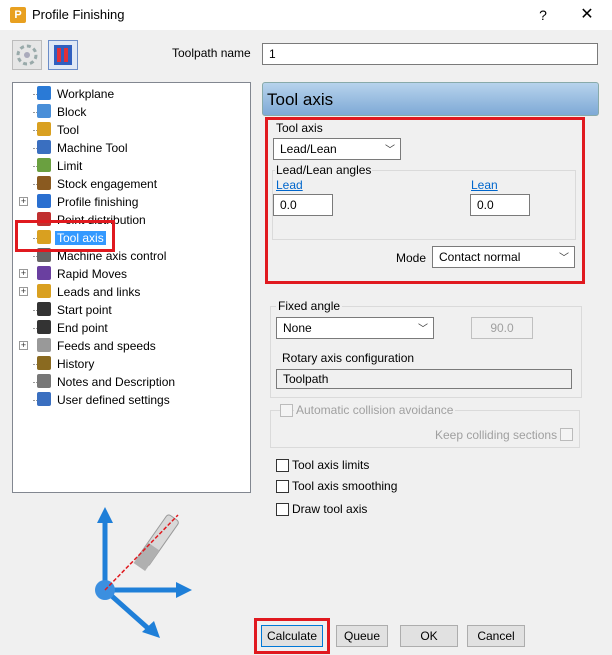 The height and width of the screenshot is (655, 612). Describe the element at coordinates (308, 149) in the screenshot. I see `tool-axis-value: Lead/Lean` at that location.